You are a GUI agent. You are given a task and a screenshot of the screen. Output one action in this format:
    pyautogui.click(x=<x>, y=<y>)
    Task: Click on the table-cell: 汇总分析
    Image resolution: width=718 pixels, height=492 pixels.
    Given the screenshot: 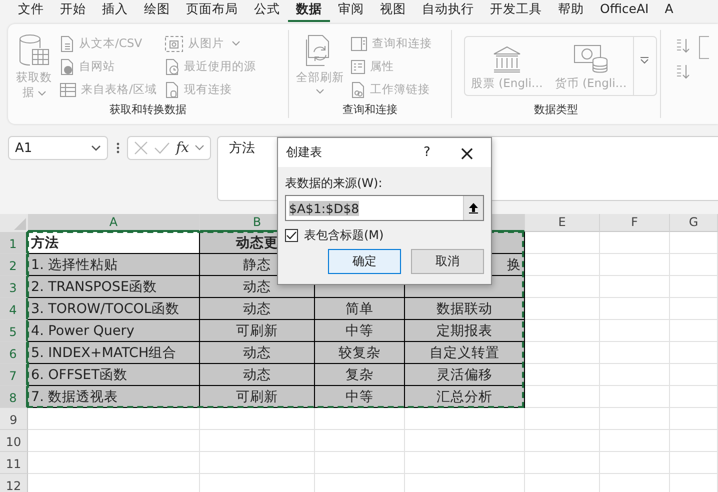 What is the action you would take?
    pyautogui.click(x=465, y=397)
    